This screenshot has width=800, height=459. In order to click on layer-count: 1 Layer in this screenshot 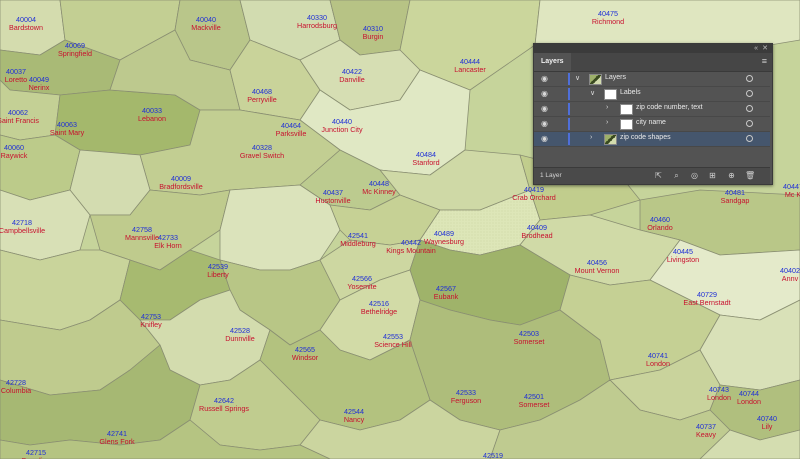, I will do `click(551, 175)`.